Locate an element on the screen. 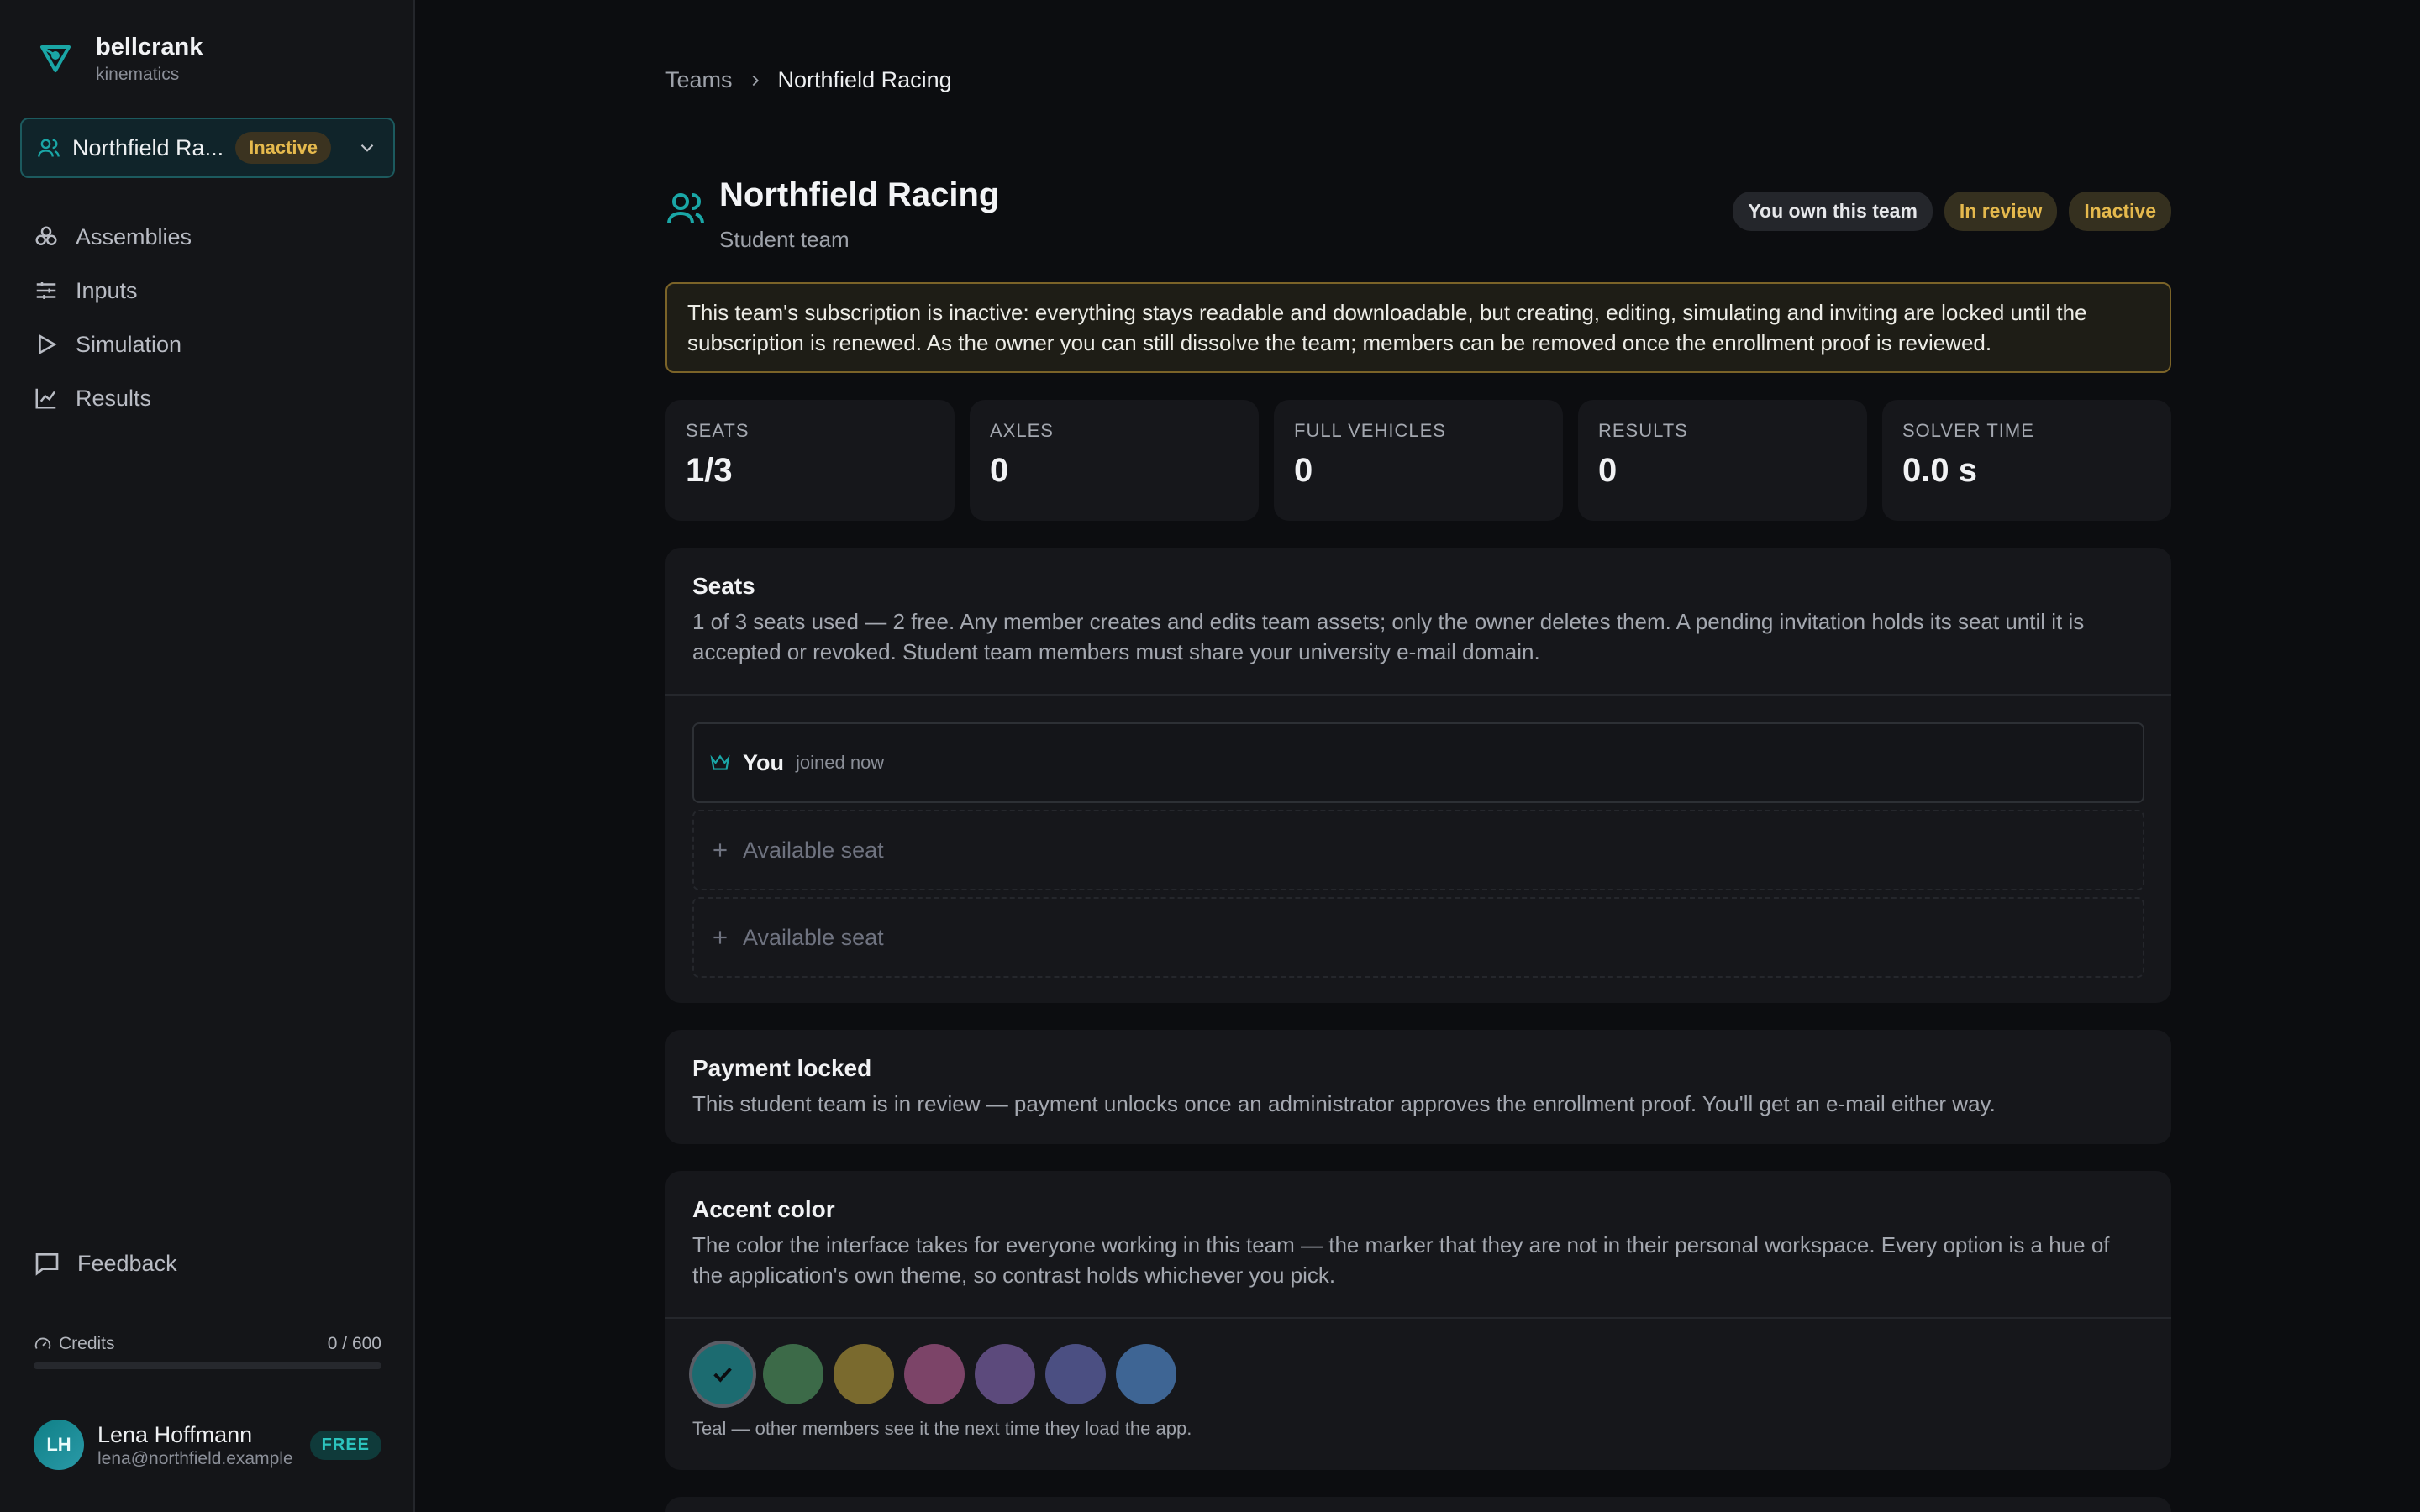 The height and width of the screenshot is (1512, 2420). team-switcher: Northfield Ra... Inactive is located at coordinates (207, 148).